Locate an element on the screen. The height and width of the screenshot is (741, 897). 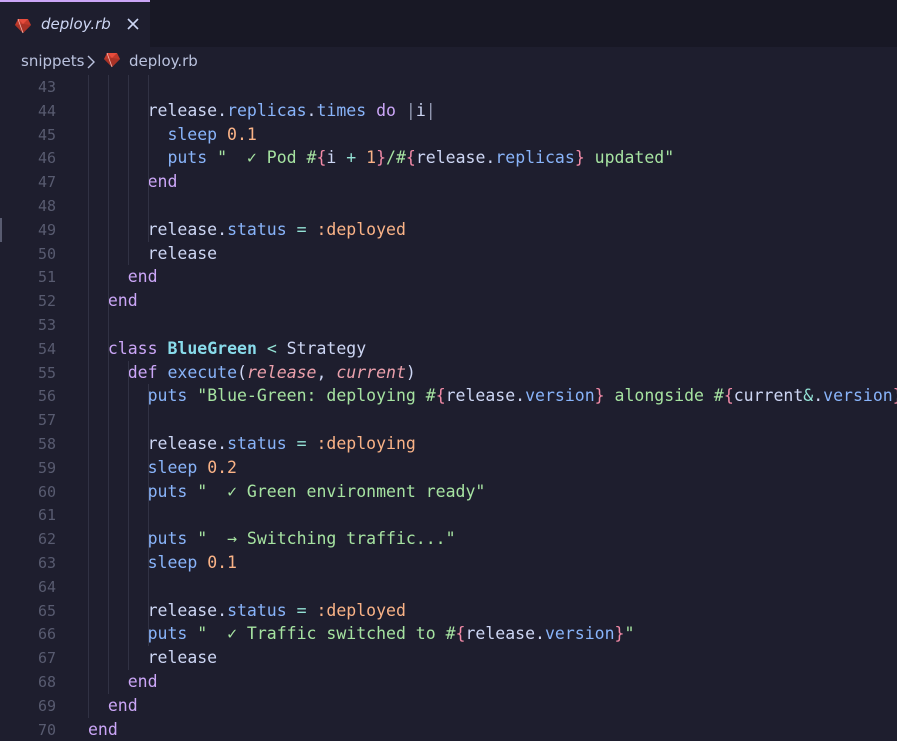
code-line: 61 is located at coordinates (448, 515).